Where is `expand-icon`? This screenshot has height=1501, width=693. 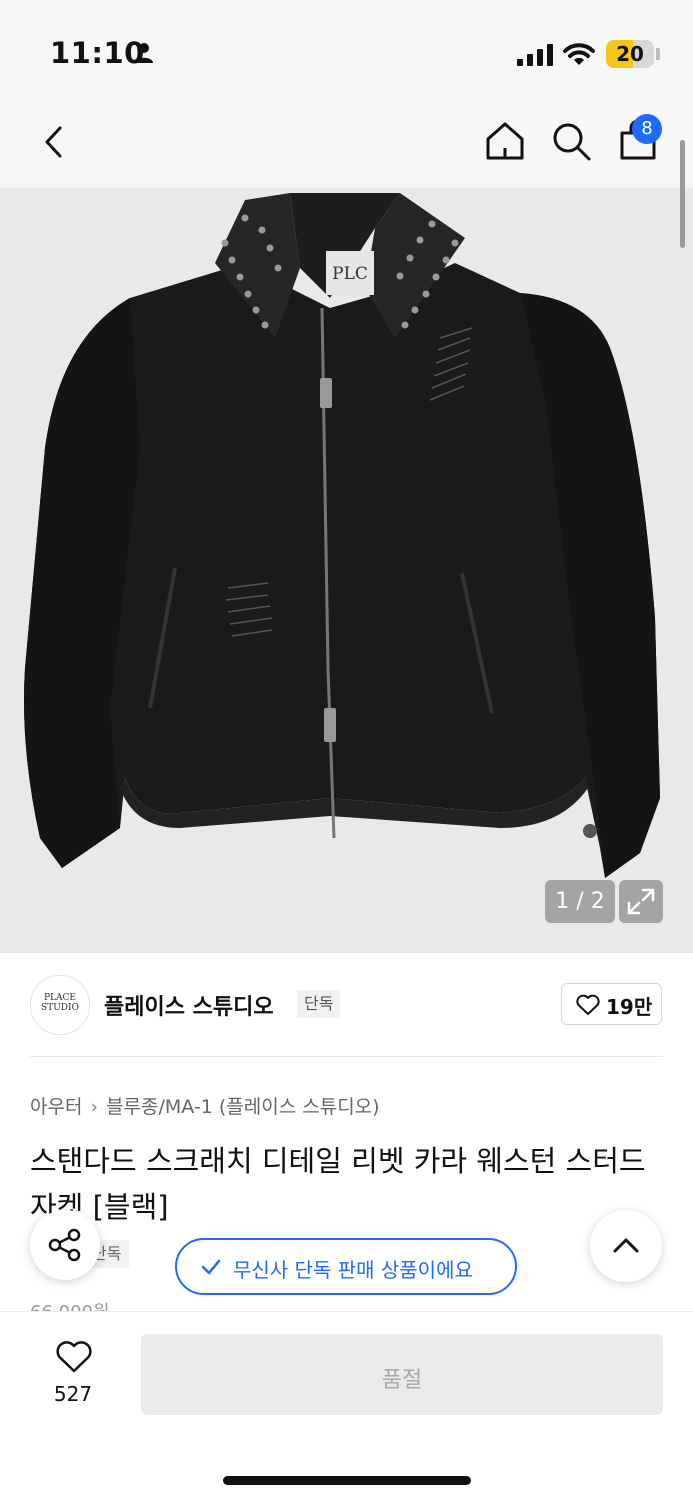
expand-icon is located at coordinates (641, 901).